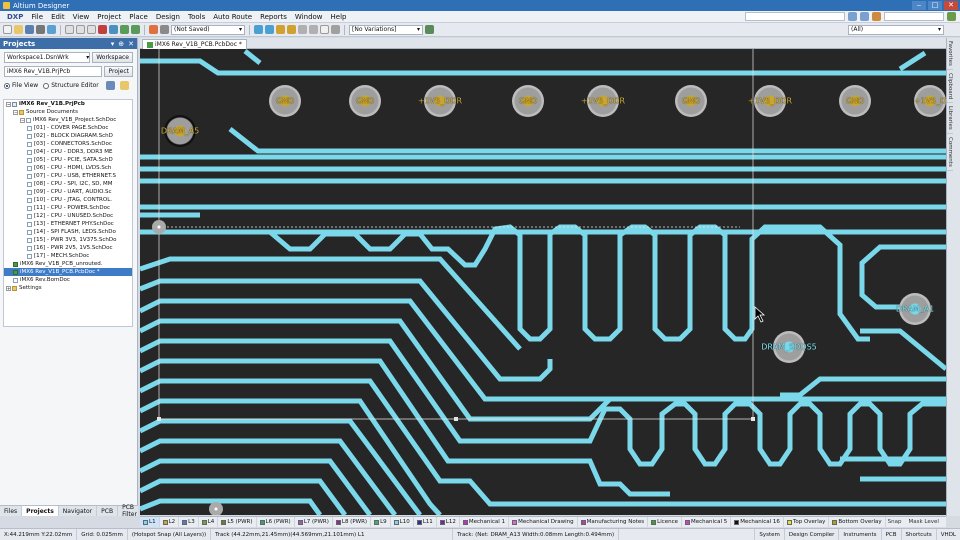  Describe the element at coordinates (69, 29) in the screenshot. I see `cut-icon` at that location.